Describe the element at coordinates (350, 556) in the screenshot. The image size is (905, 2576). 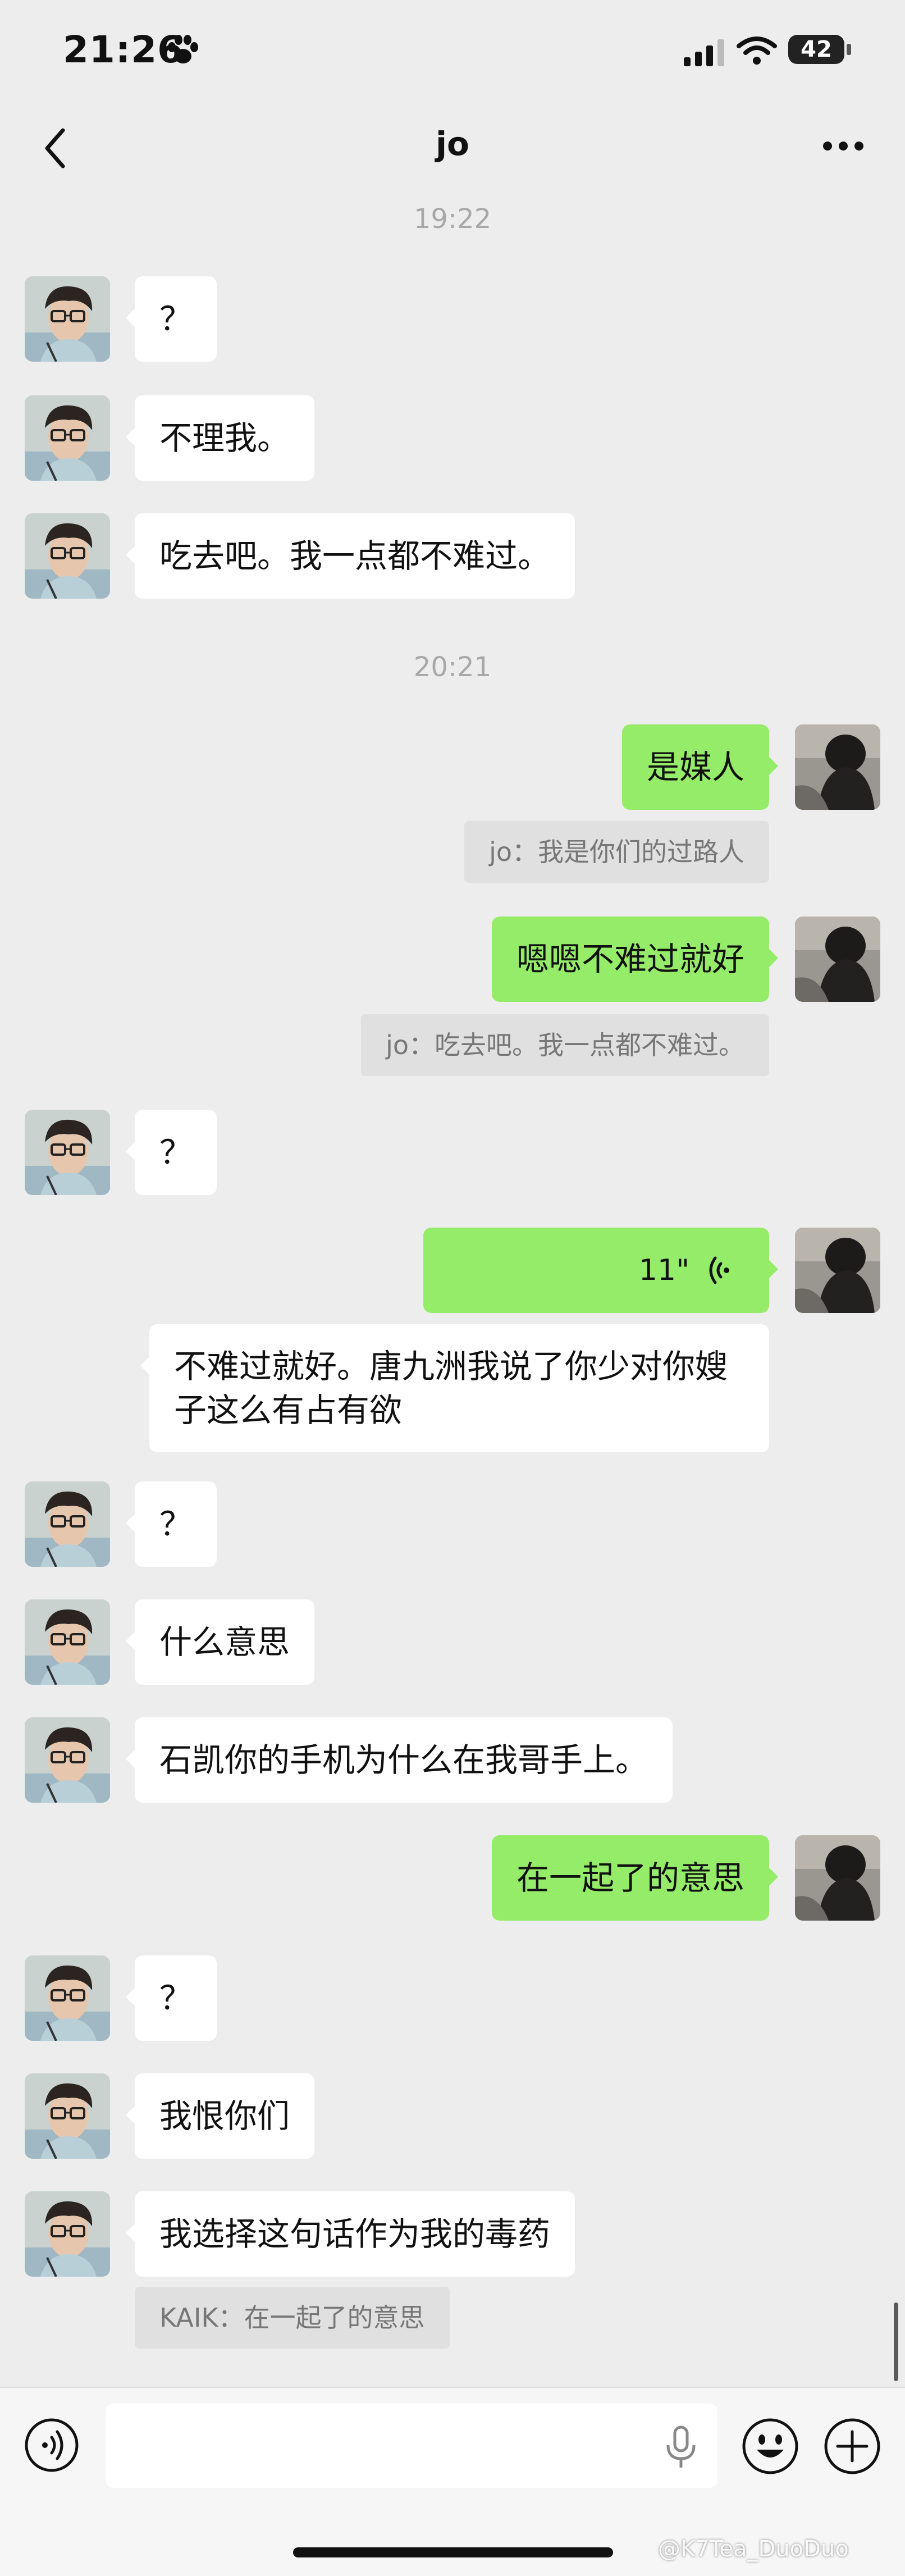
I see `message-bubble-incoming: 吃去吧。我一点都不难过。` at that location.